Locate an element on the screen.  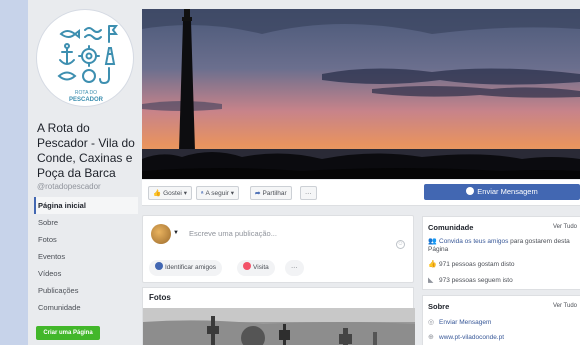
share-label: Partilhar is located at coordinates (274, 193).